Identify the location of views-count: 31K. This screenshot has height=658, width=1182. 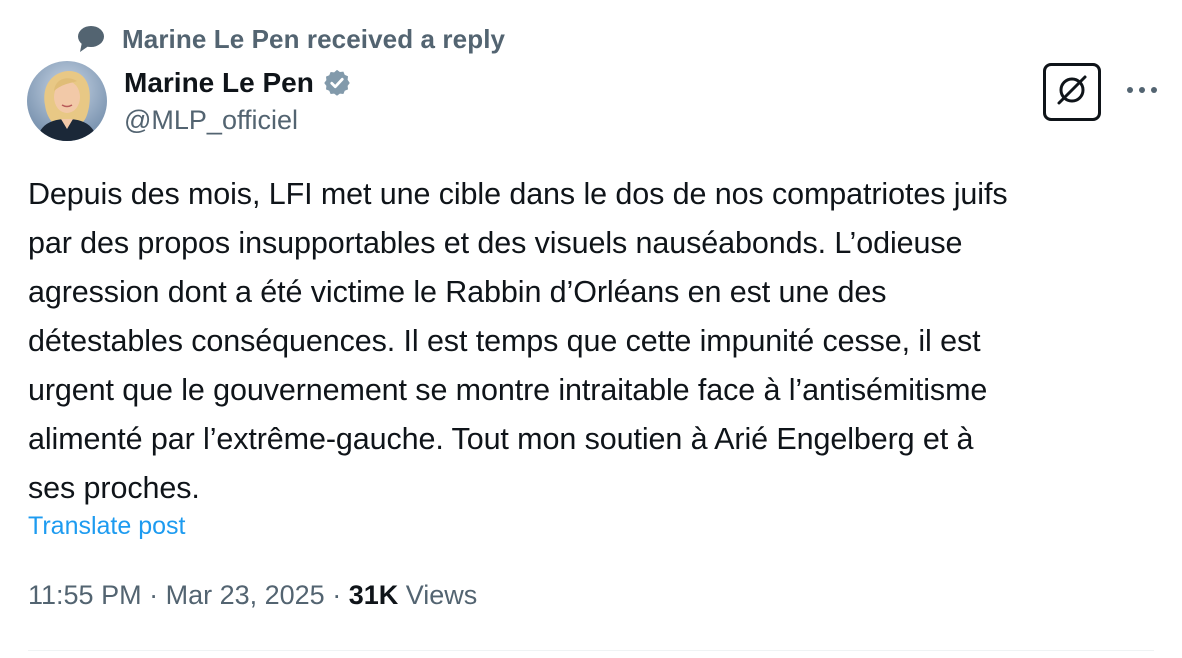
(373, 595).